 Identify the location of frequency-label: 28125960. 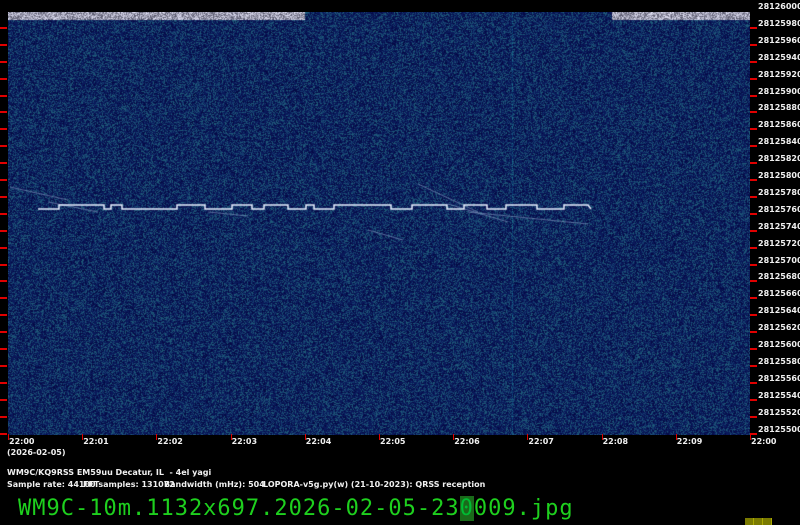
(779, 40).